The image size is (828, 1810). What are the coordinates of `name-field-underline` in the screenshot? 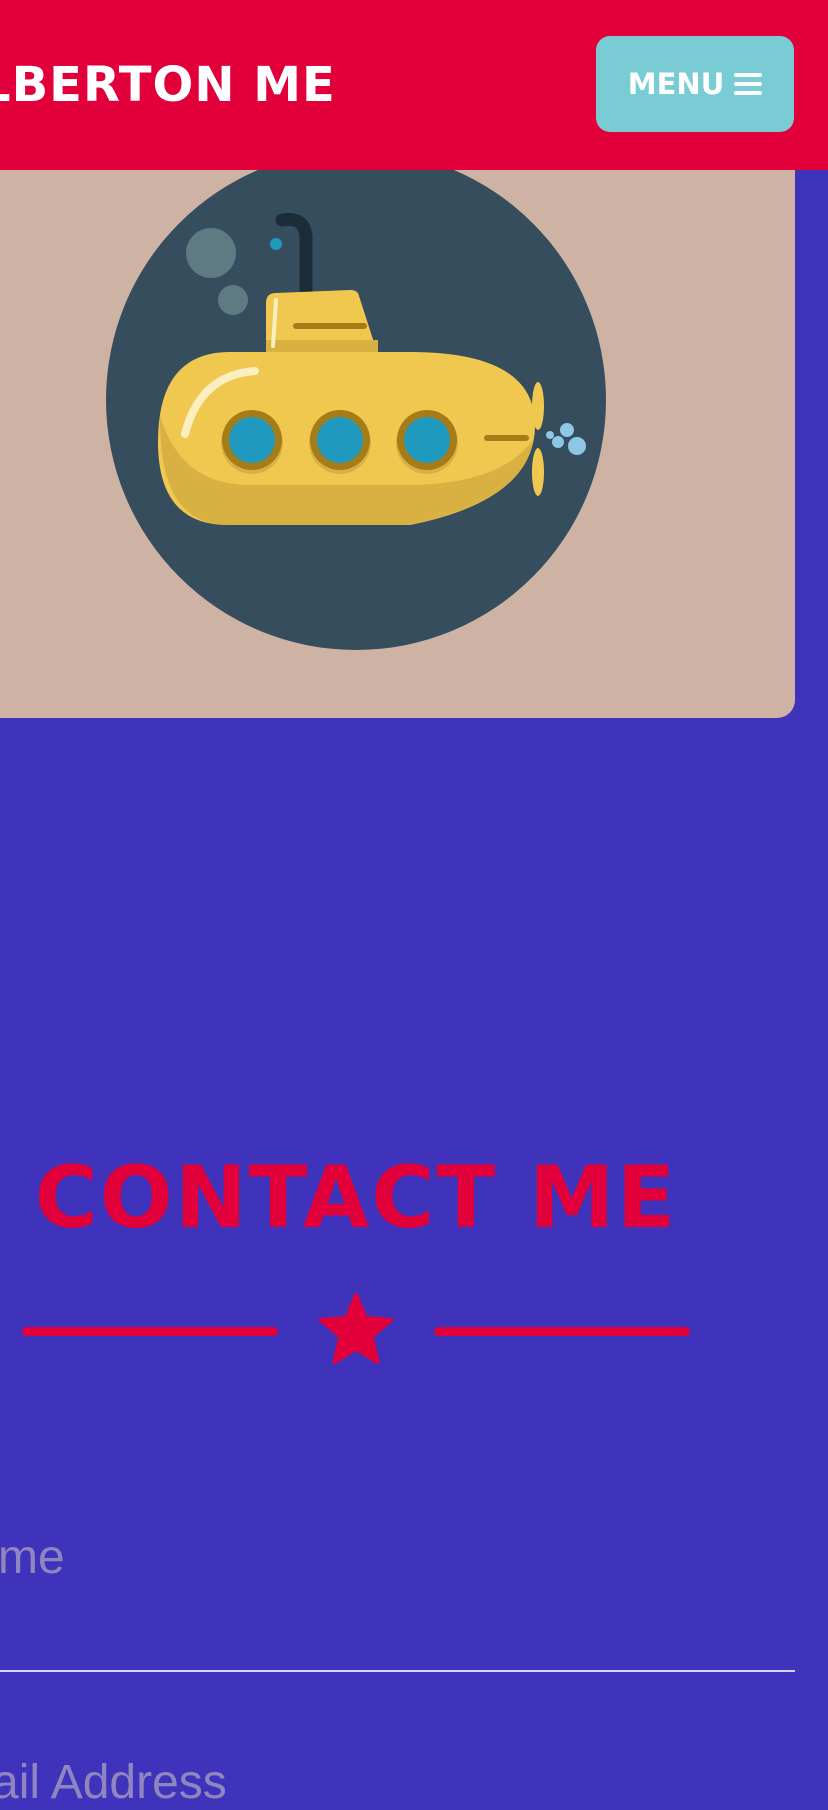 It's located at (397, 1671).